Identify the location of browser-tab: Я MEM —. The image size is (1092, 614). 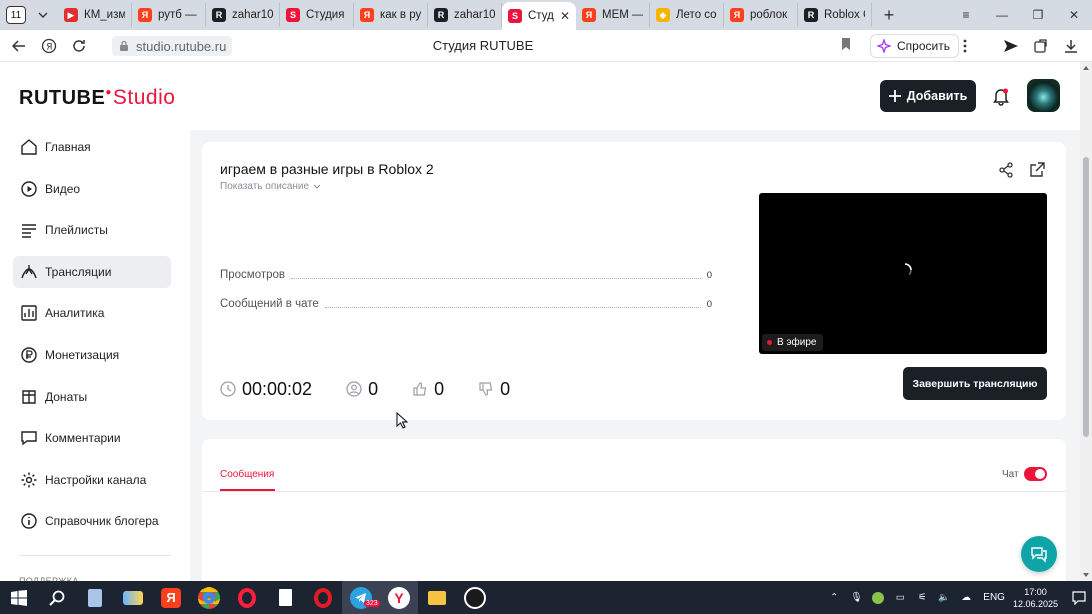
(613, 15).